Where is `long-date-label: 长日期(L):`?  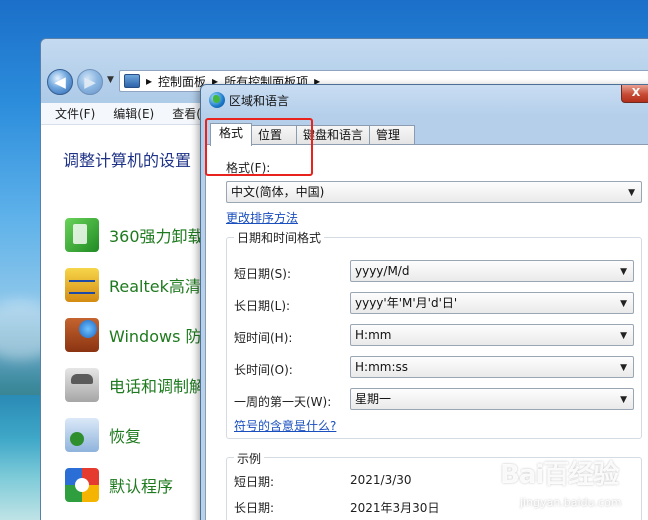 long-date-label: 长日期(L): is located at coordinates (262, 306).